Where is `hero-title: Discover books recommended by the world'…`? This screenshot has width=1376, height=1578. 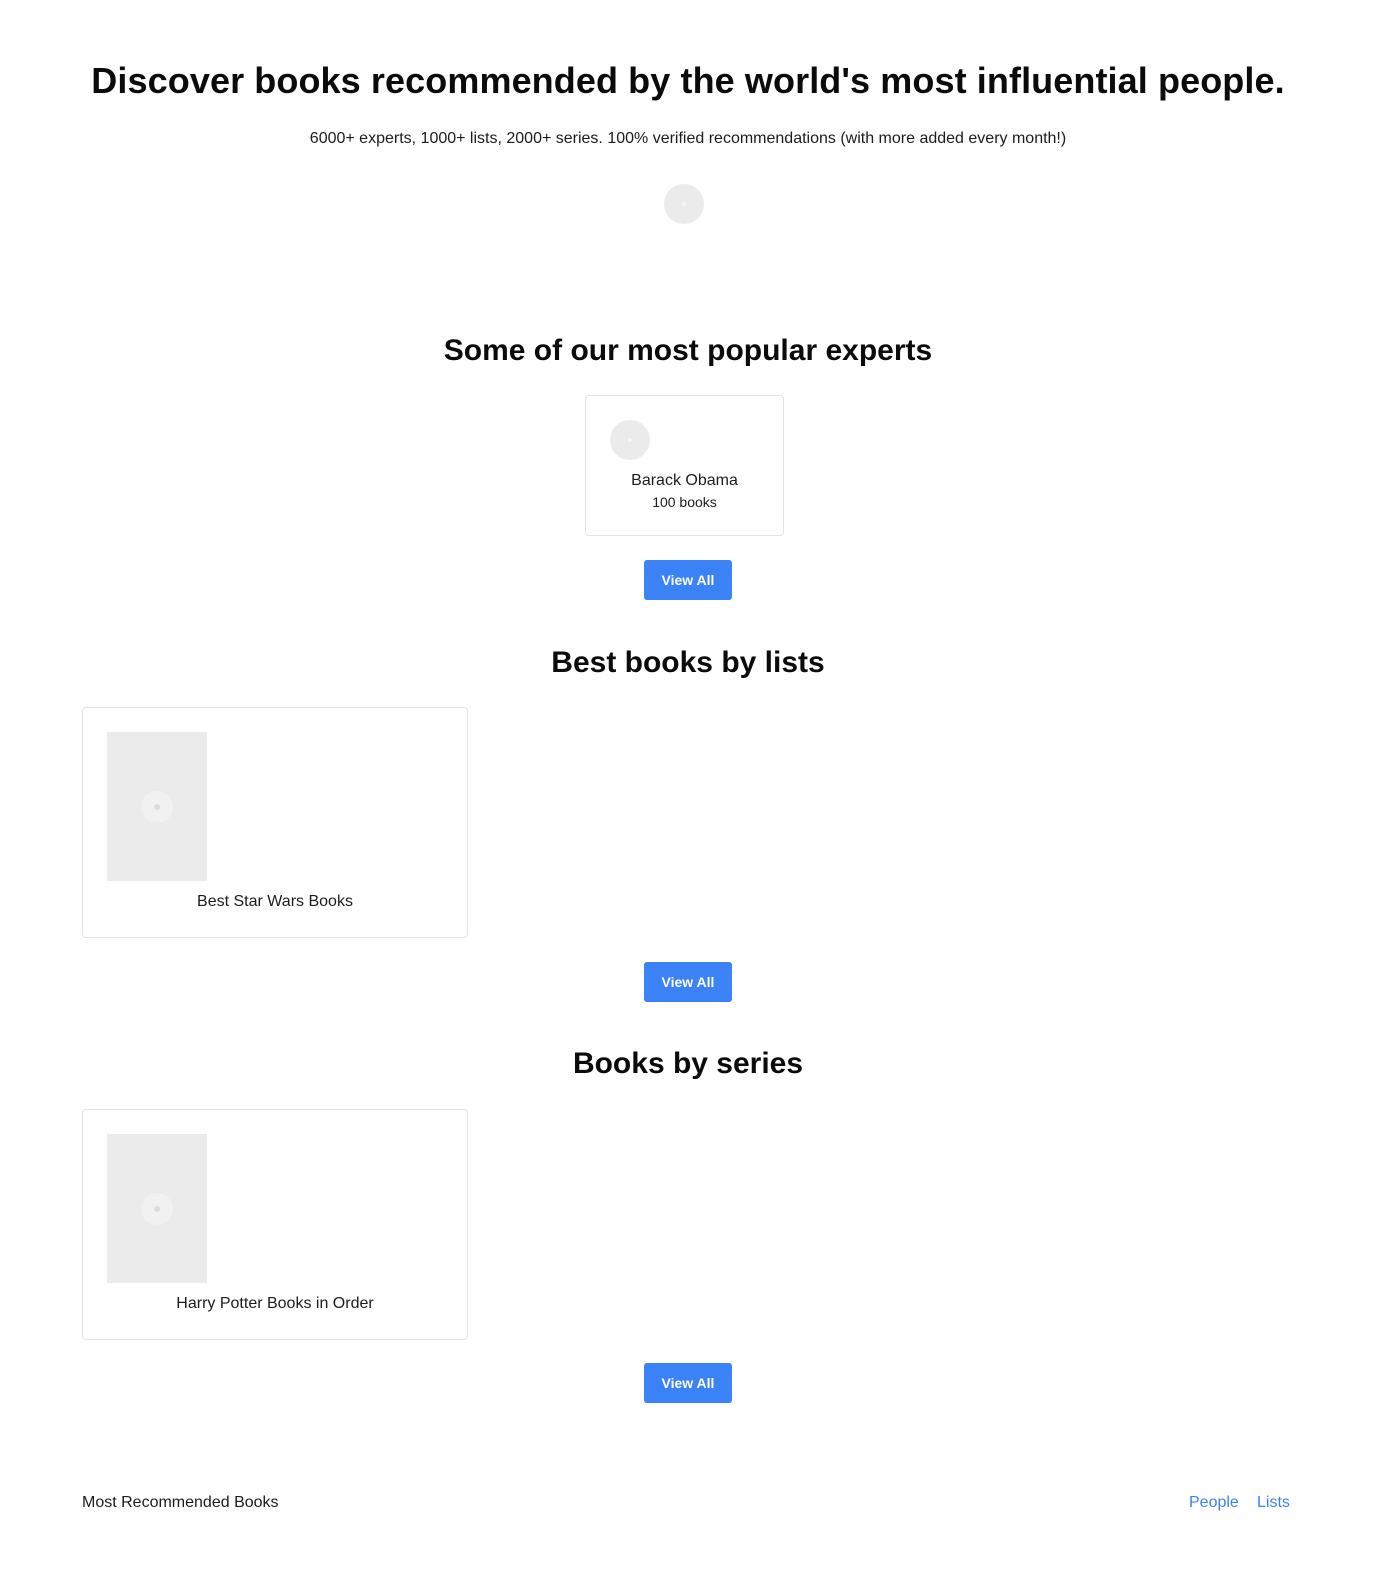
hero-title: Discover books recommended by the world'… is located at coordinates (688, 80).